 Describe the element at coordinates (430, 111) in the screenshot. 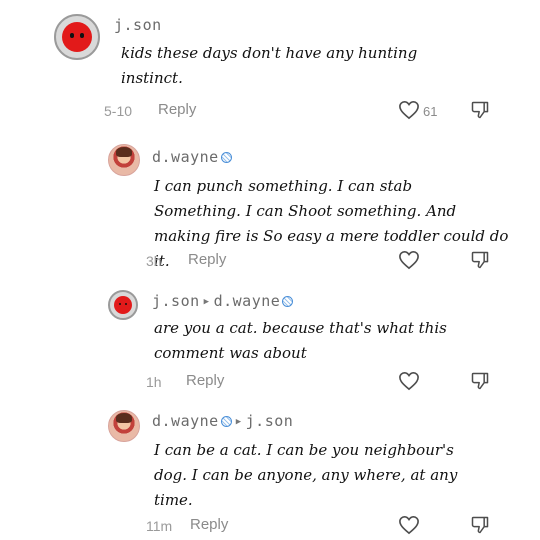

I see `like-count: 61` at that location.